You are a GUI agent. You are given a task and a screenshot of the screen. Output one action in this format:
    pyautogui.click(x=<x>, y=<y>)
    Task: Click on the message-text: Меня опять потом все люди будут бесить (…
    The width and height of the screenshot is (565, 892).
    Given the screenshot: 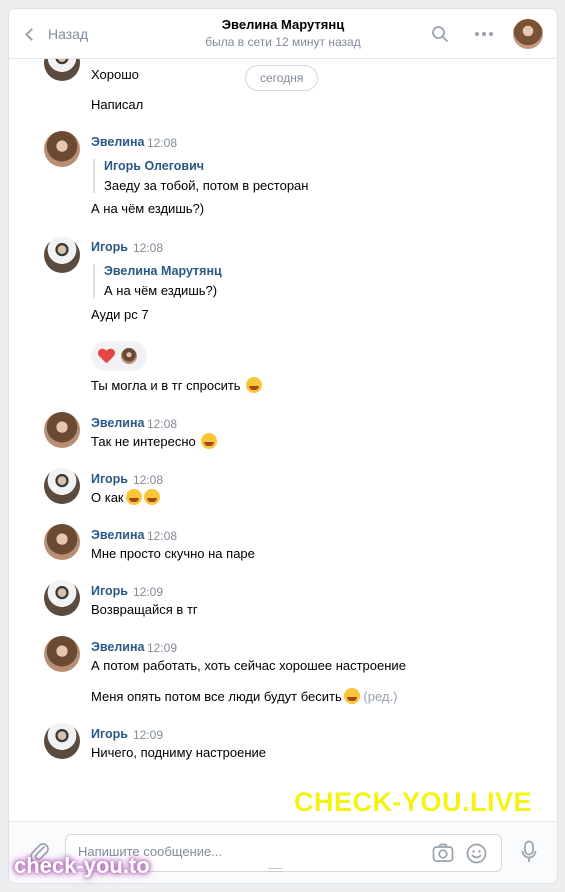 What is the action you would take?
    pyautogui.click(x=244, y=696)
    